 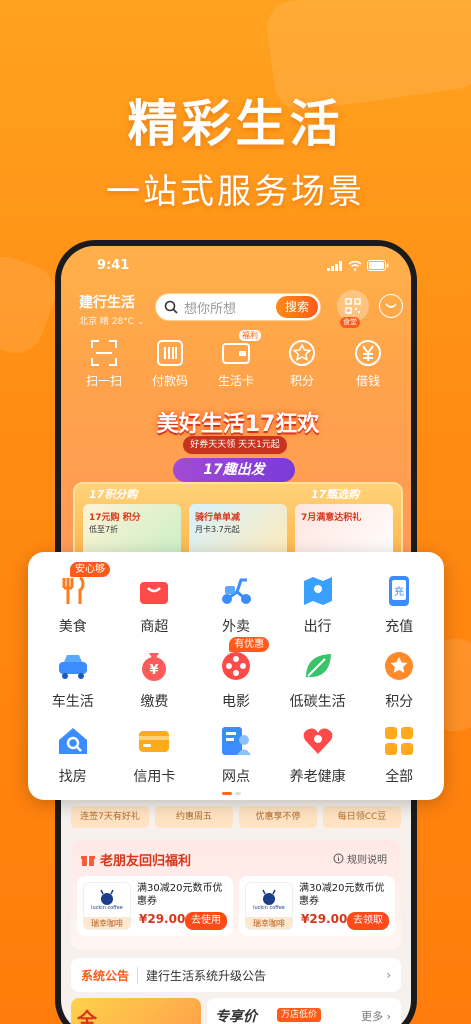 I want to click on service-label: 找房, so click(x=72, y=777).